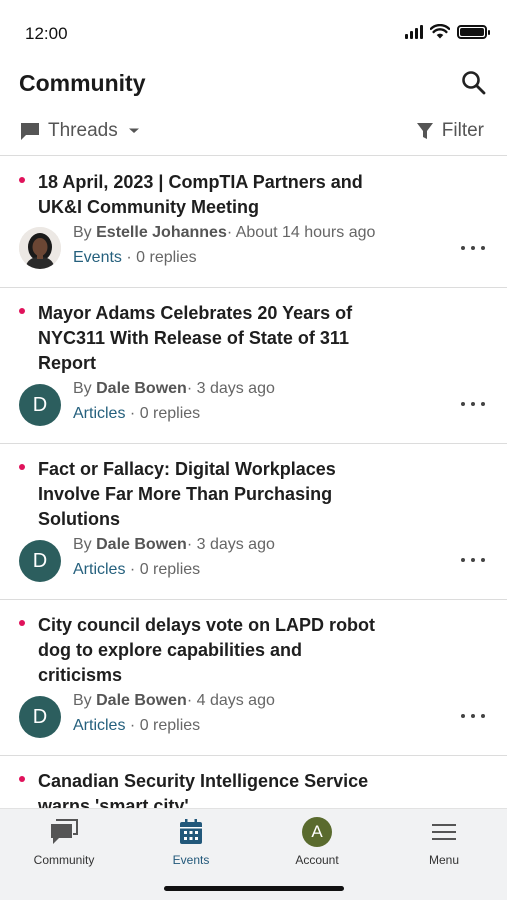 This screenshot has width=507, height=900. I want to click on wifi-icon, so click(440, 31).